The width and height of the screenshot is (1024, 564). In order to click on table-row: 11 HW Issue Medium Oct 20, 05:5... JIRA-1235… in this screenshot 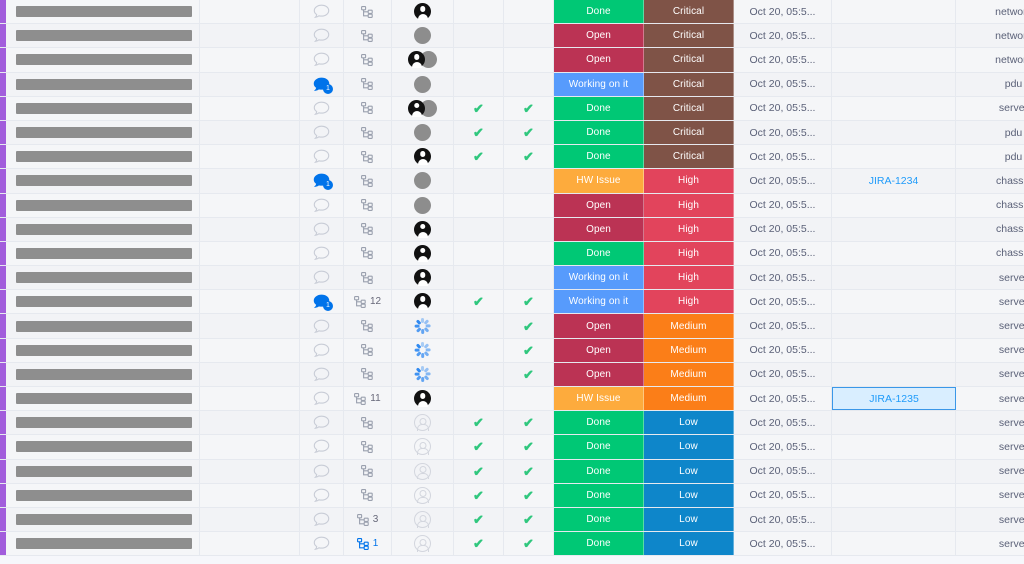, I will do `click(512, 399)`.